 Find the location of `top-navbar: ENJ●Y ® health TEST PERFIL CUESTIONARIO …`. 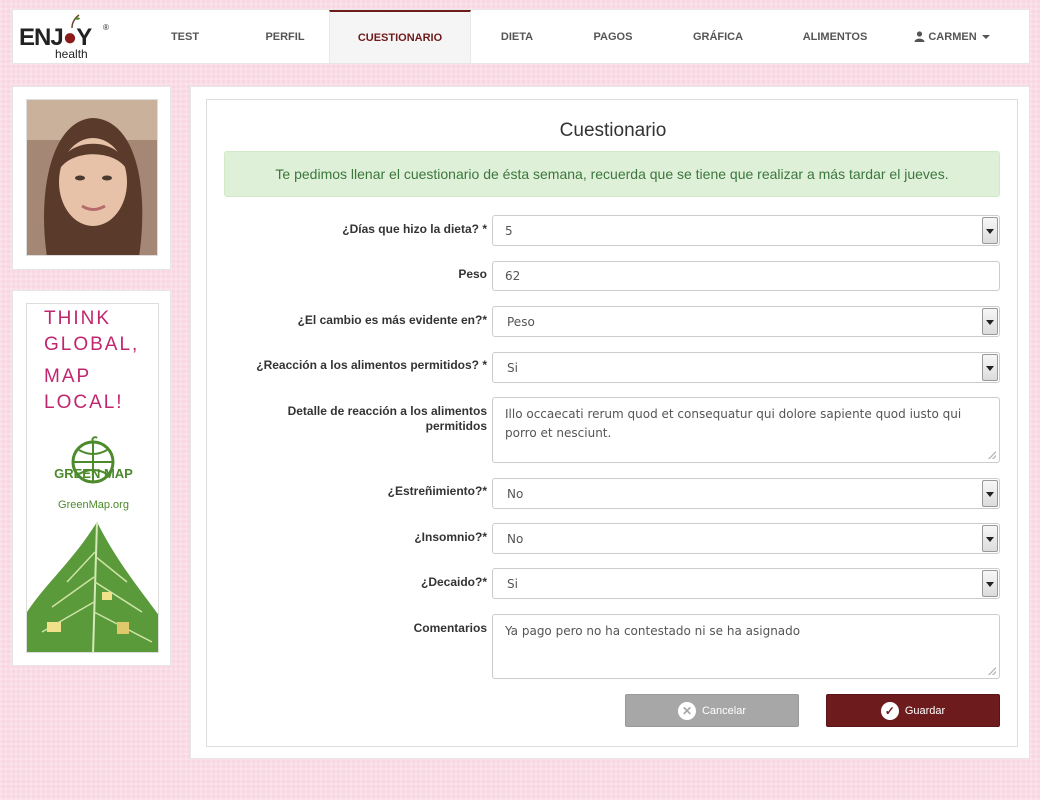

top-navbar: ENJ●Y ® health TEST PERFIL CUESTIONARIO … is located at coordinates (521, 36).